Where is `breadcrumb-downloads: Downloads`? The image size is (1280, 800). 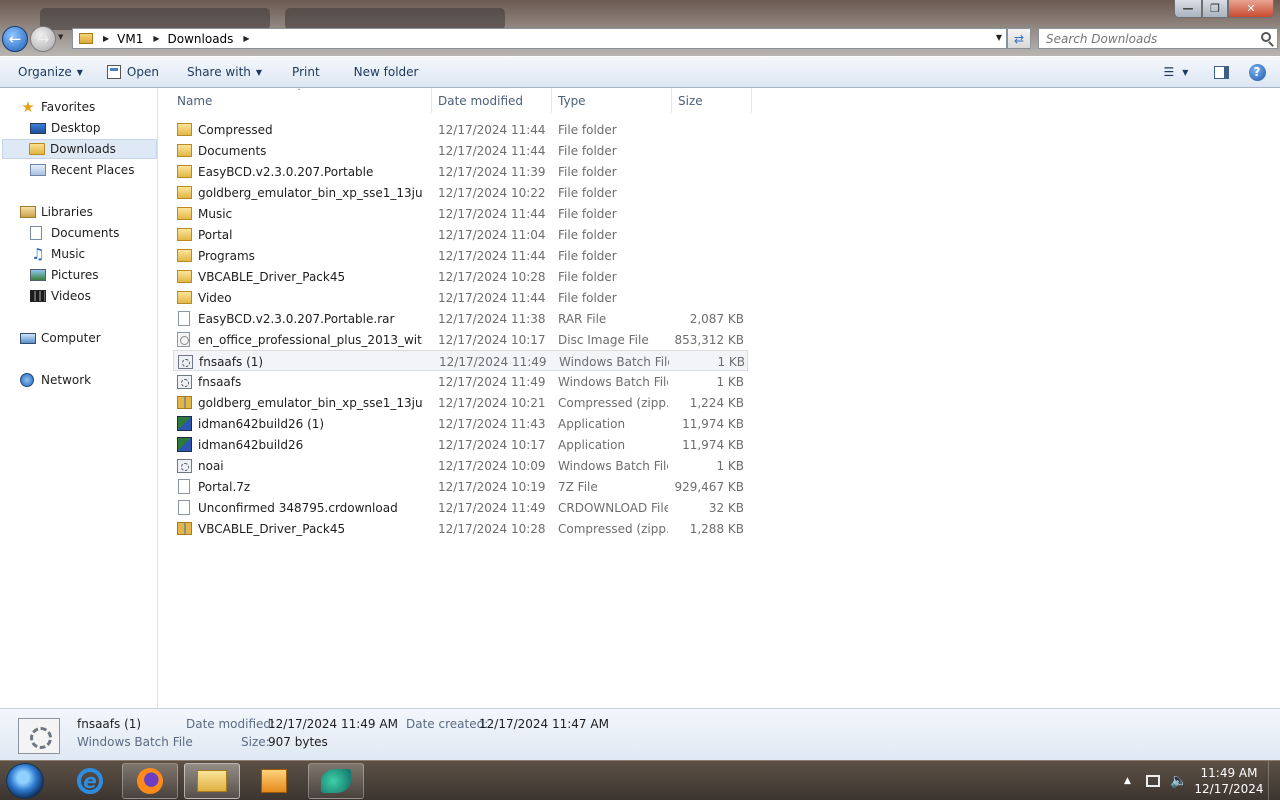
breadcrumb-downloads: Downloads is located at coordinates (201, 39).